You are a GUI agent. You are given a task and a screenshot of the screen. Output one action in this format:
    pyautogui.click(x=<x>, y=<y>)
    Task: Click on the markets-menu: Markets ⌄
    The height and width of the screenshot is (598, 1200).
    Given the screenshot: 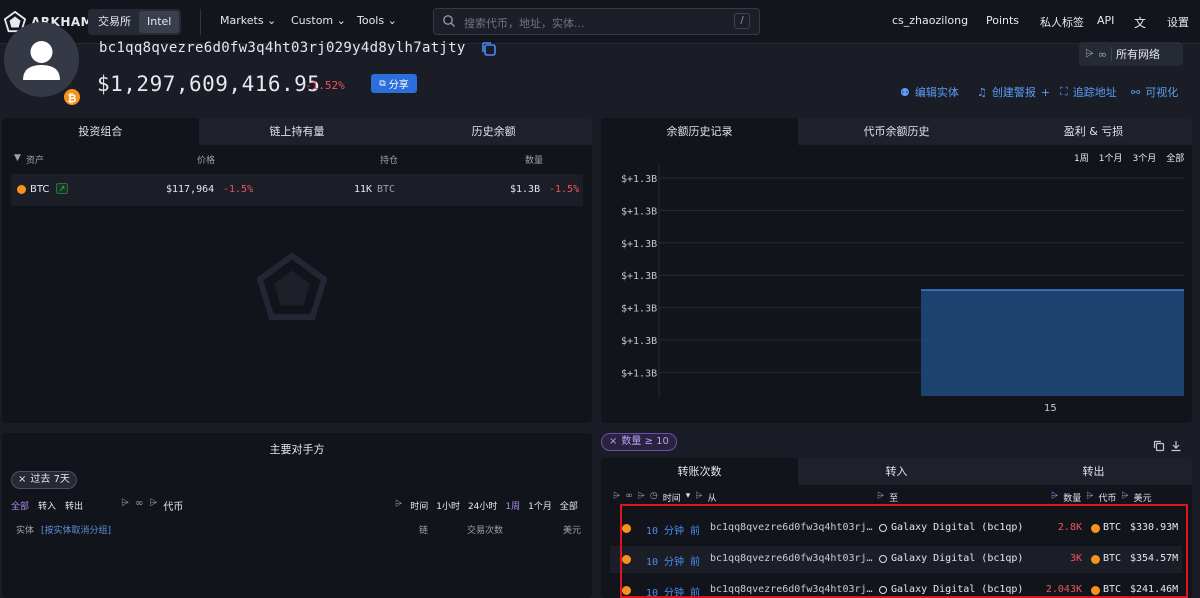 What is the action you would take?
    pyautogui.click(x=248, y=20)
    